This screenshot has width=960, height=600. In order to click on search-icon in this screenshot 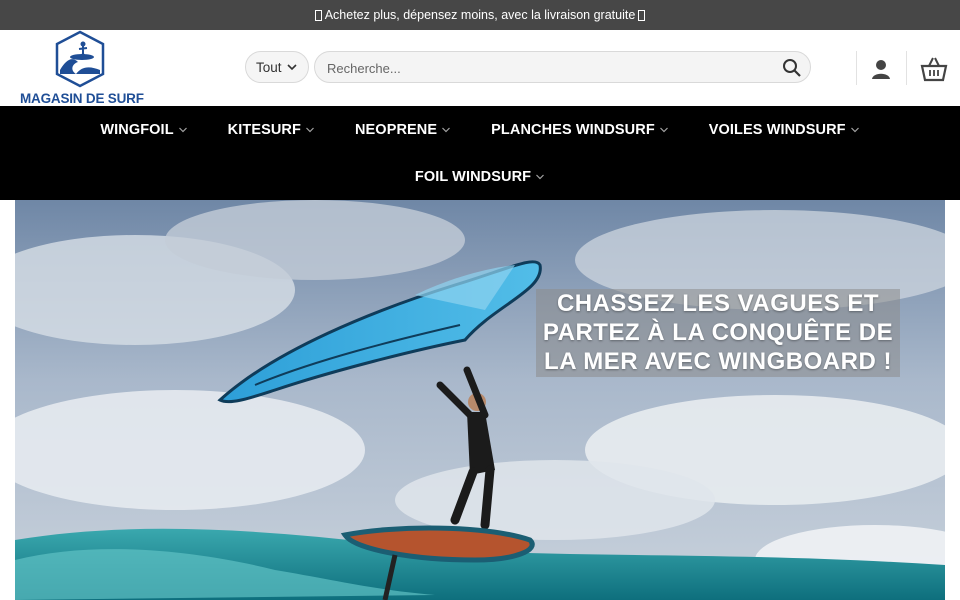, I will do `click(792, 68)`.